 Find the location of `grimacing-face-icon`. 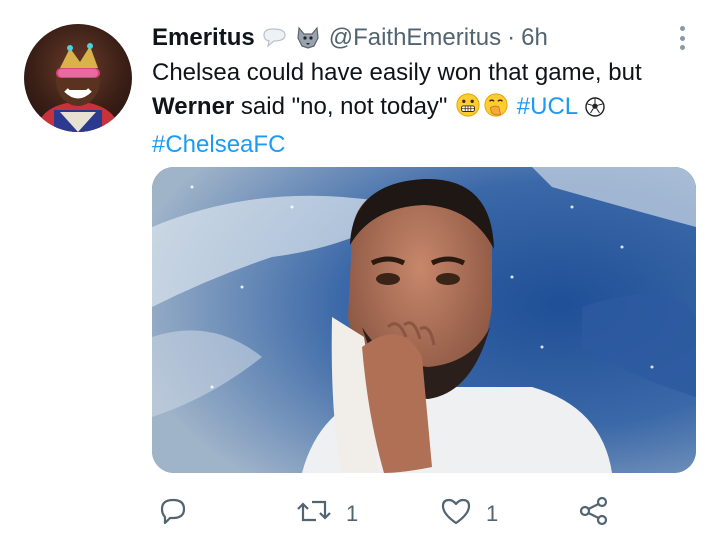

grimacing-face-icon is located at coordinates (468, 110).